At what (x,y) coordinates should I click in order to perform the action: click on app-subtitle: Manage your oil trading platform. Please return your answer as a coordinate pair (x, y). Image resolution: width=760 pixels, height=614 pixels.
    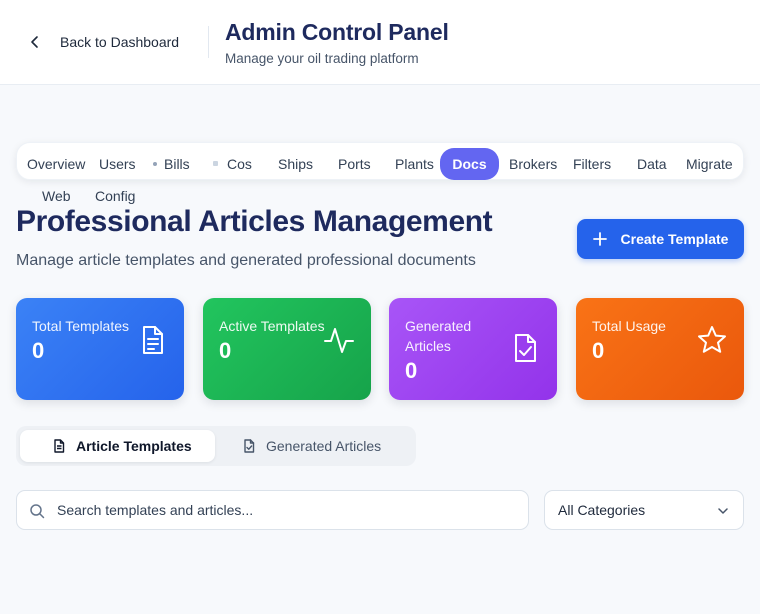
    Looking at the image, I should click on (322, 58).